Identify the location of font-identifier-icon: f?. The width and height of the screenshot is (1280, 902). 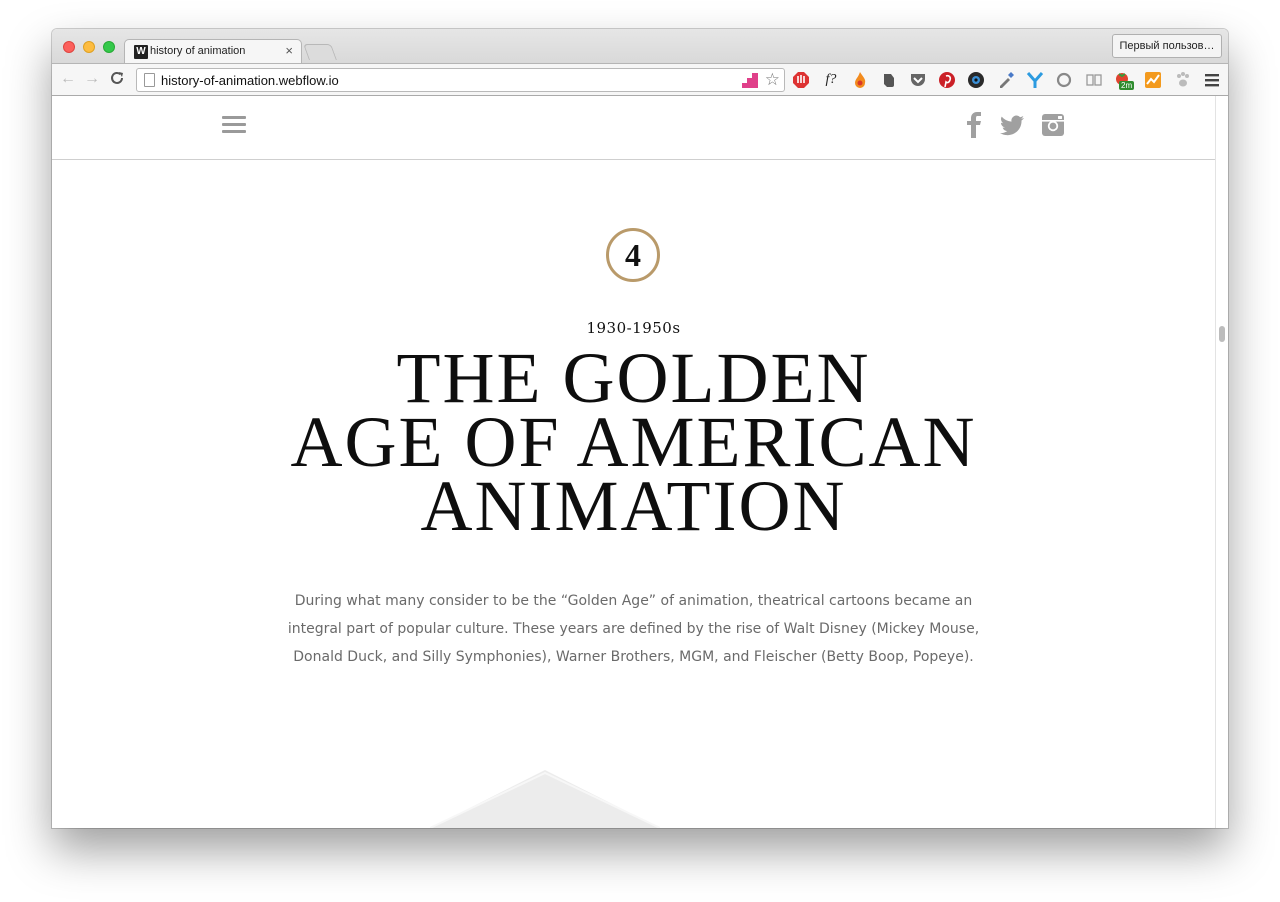
(831, 80).